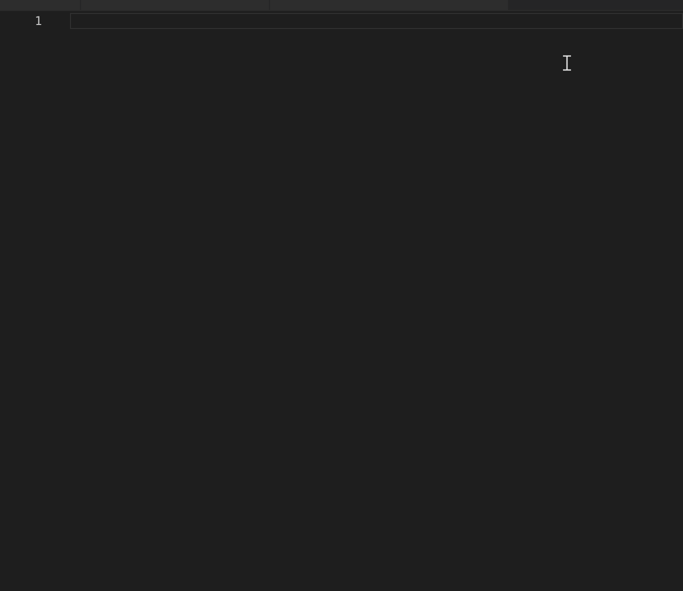 The image size is (683, 591). Describe the element at coordinates (567, 63) in the screenshot. I see `text-cursor-icon` at that location.